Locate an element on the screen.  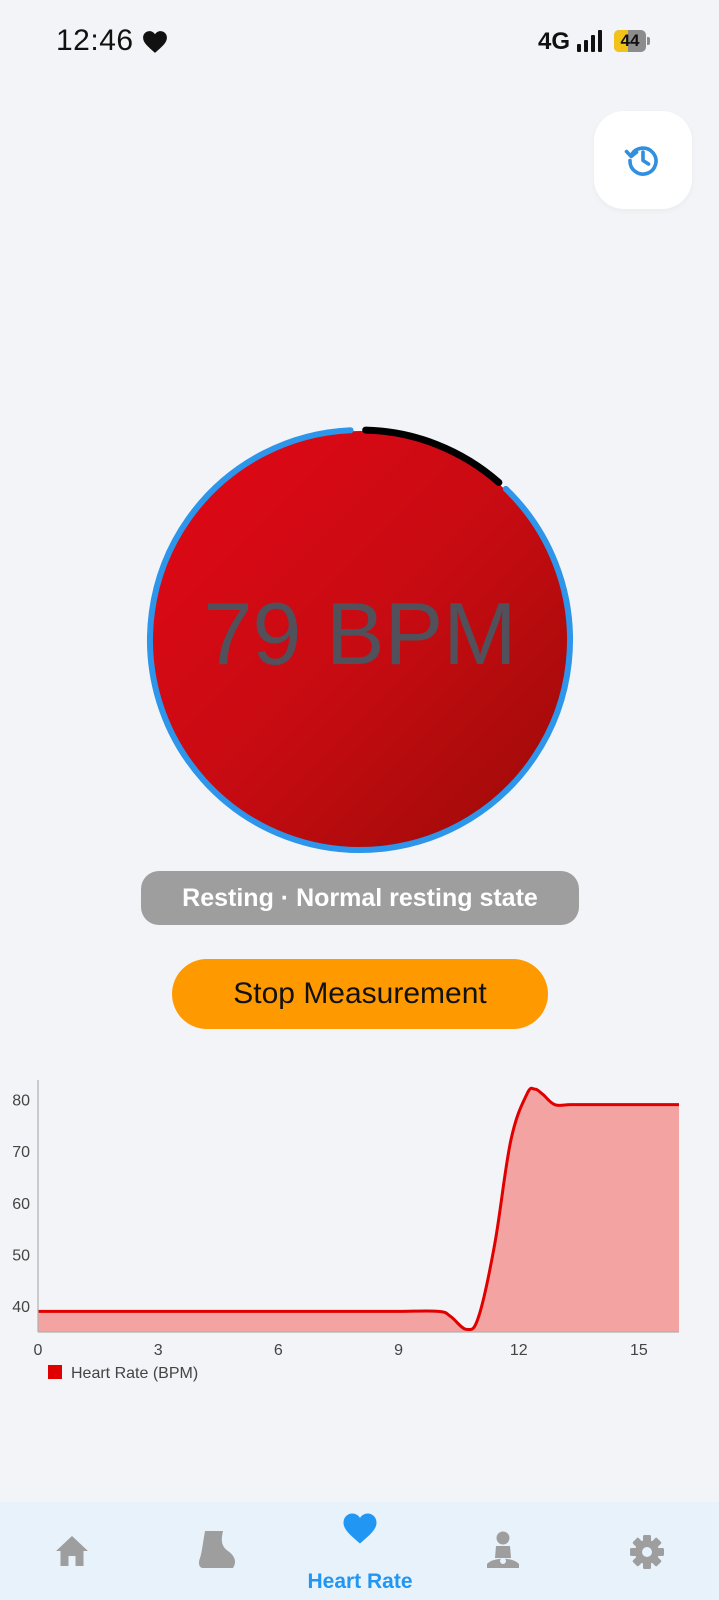
y-tick-label: 40 is located at coordinates (21, 1307).